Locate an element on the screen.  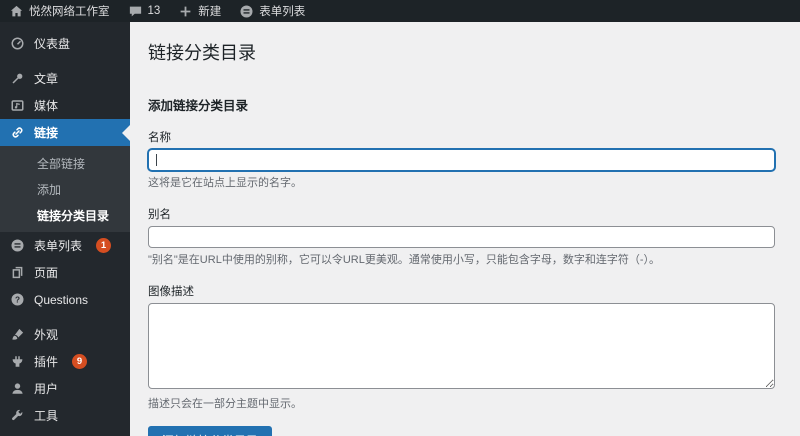
name-help-text: 这将是它在站点上显示的名字。 is located at coordinates (225, 182).